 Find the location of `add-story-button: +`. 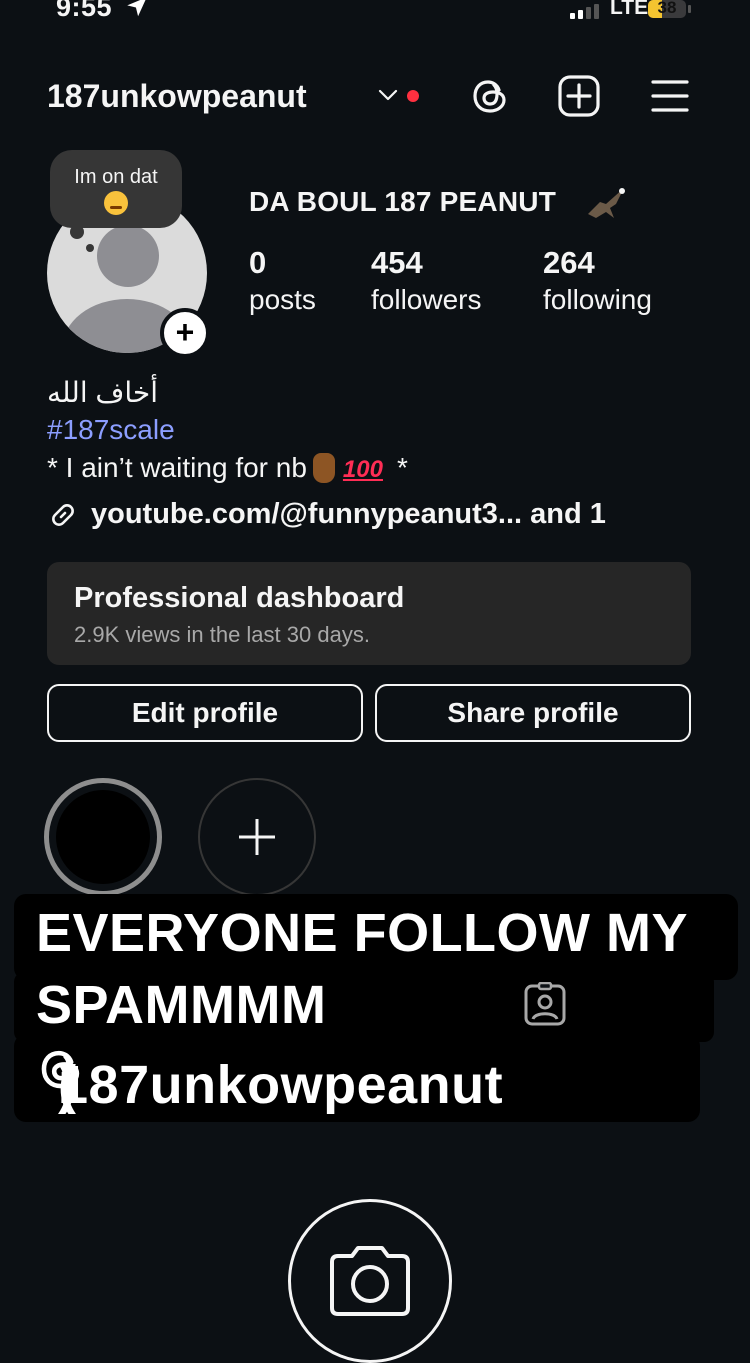

add-story-button: + is located at coordinates (185, 333).